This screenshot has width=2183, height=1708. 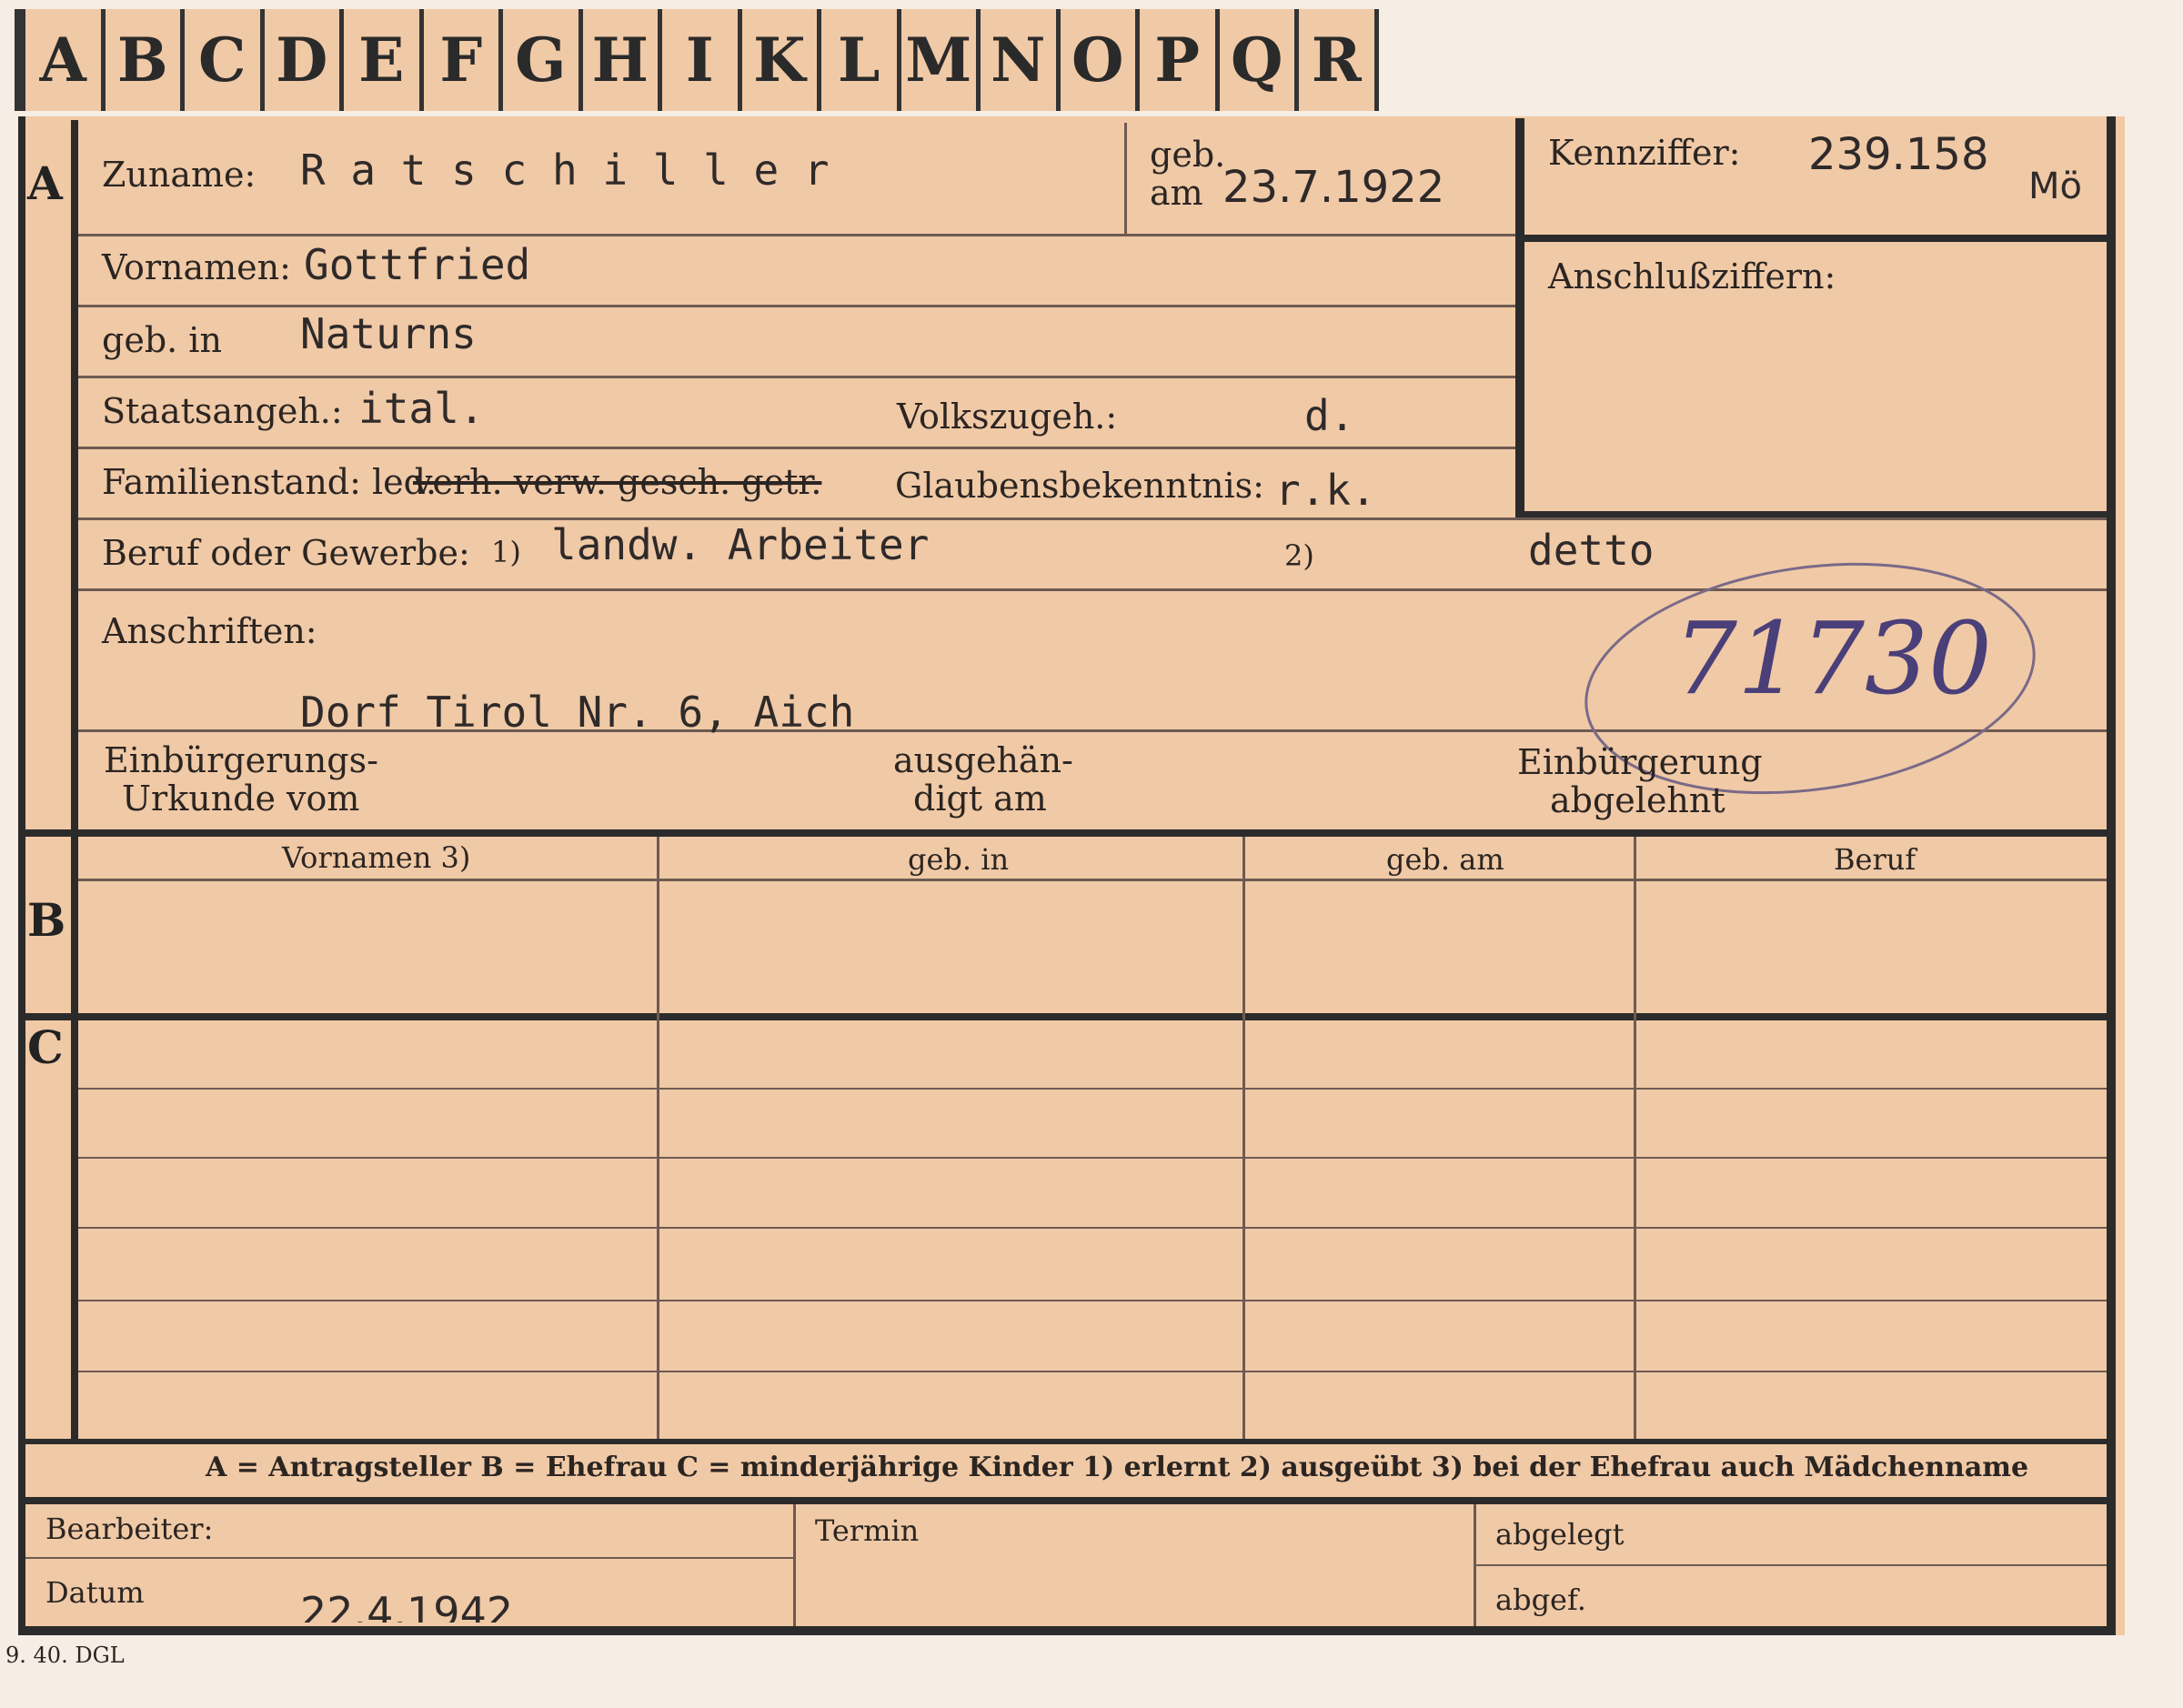 What do you see at coordinates (740, 544) in the screenshot?
I see `occupation-learned-value: landw. Arbeiter` at bounding box center [740, 544].